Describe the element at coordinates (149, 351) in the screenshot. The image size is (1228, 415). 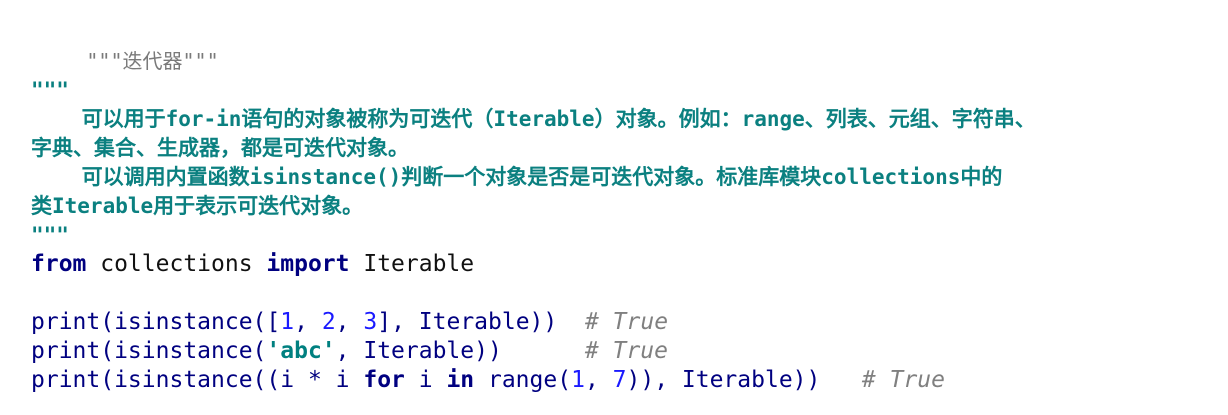
I see `print-call: print(isinstance(` at that location.